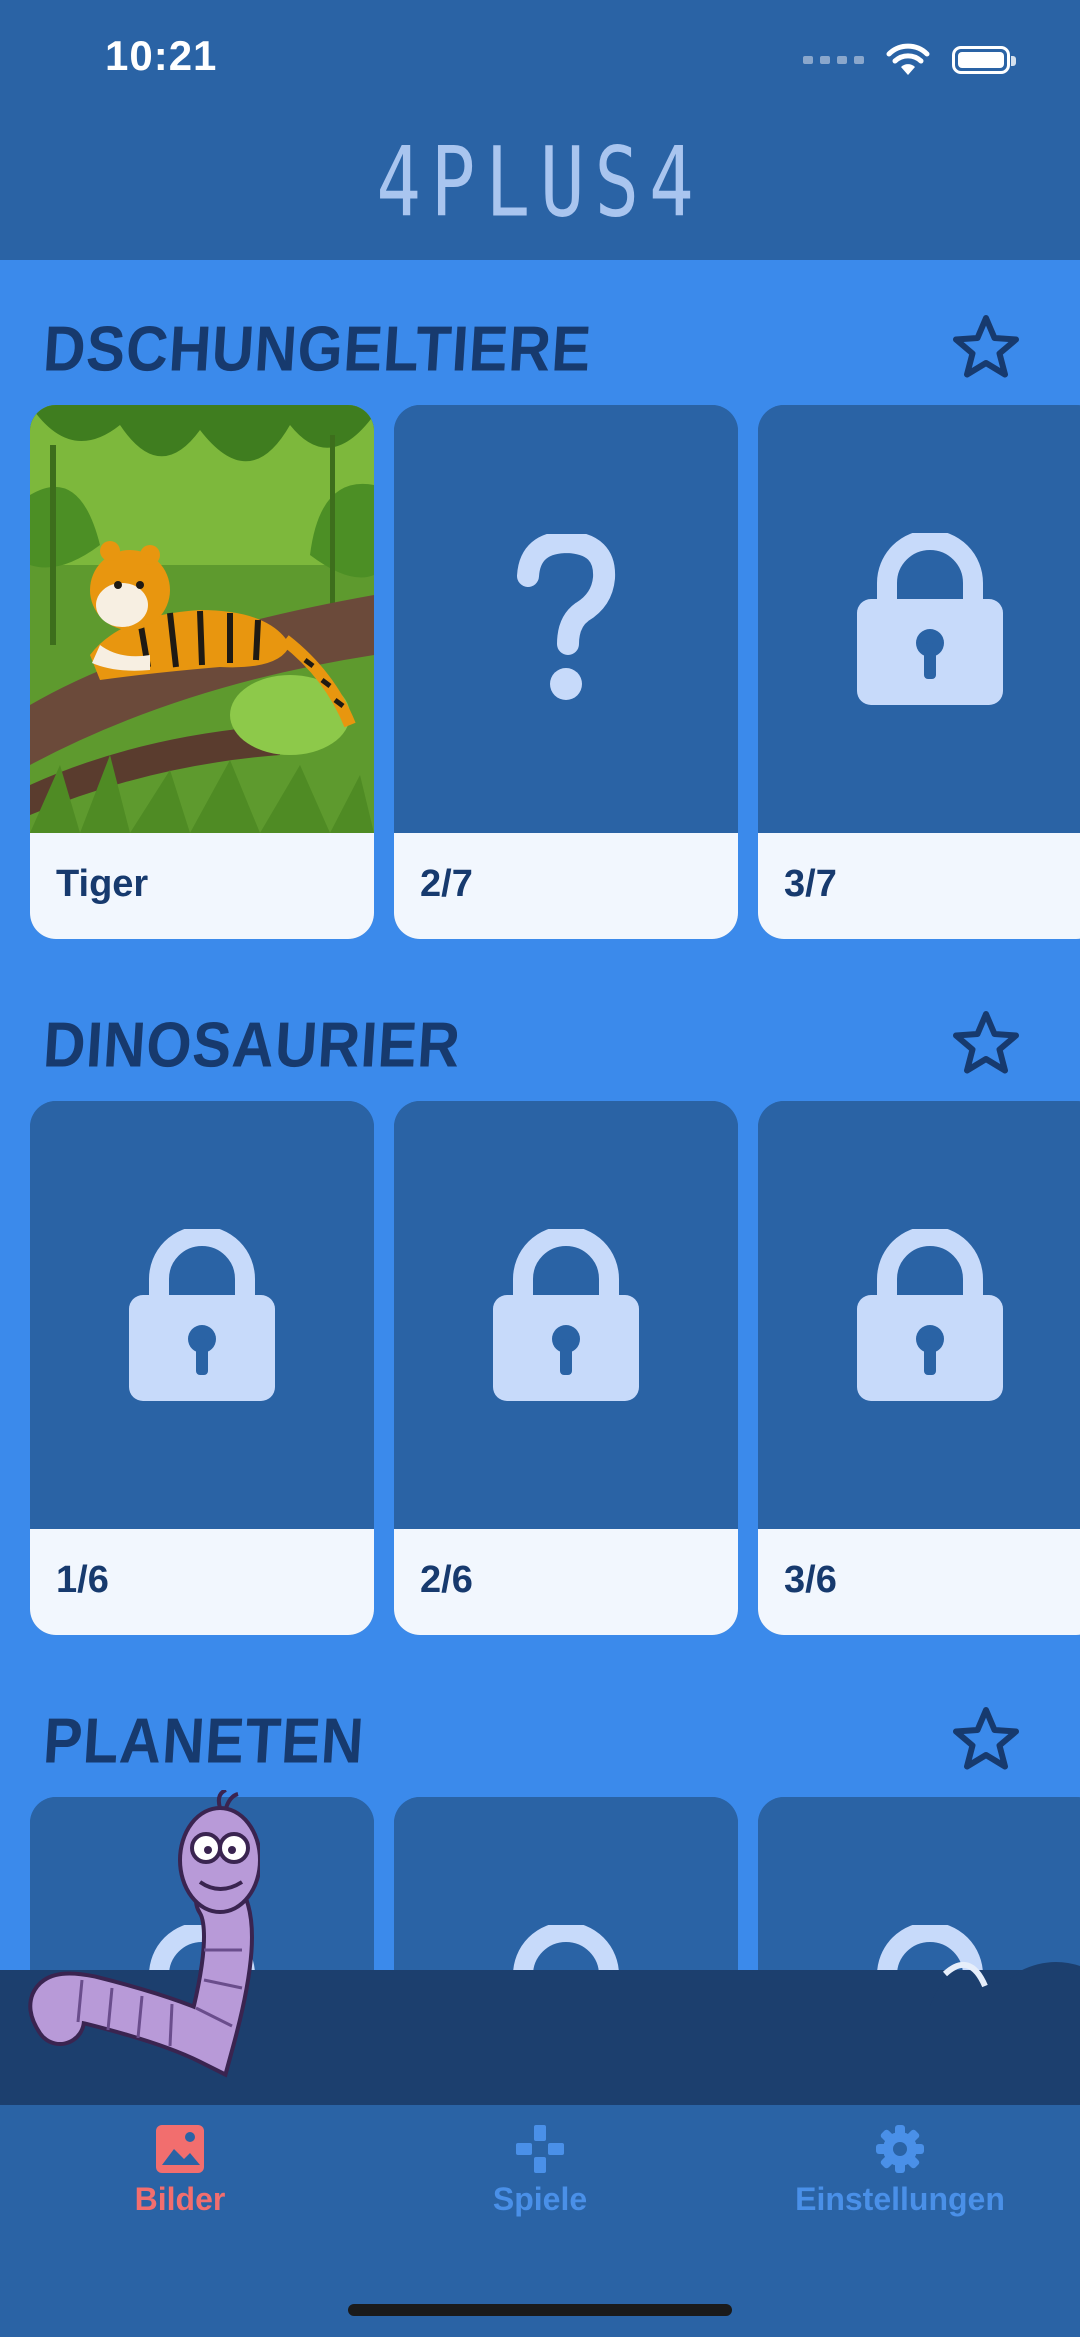 The height and width of the screenshot is (2337, 1080). What do you see at coordinates (540, 2221) in the screenshot?
I see `tab-bar: Bilder Spiele Einstellungen` at bounding box center [540, 2221].